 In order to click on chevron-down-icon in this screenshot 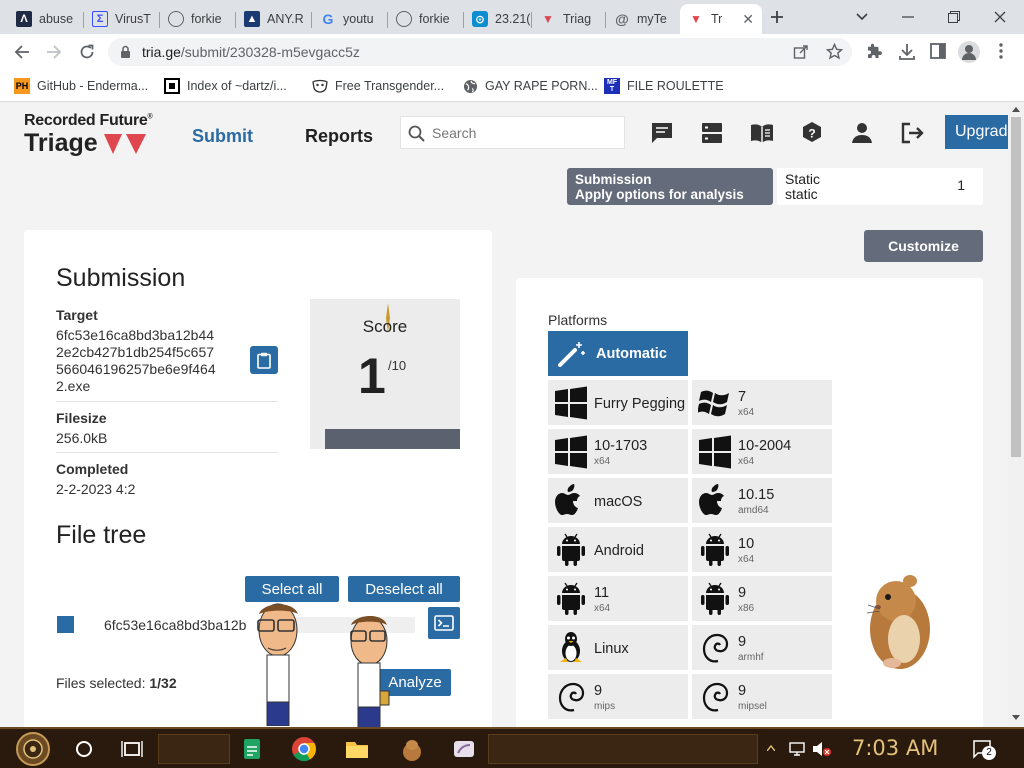, I will do `click(862, 17)`.